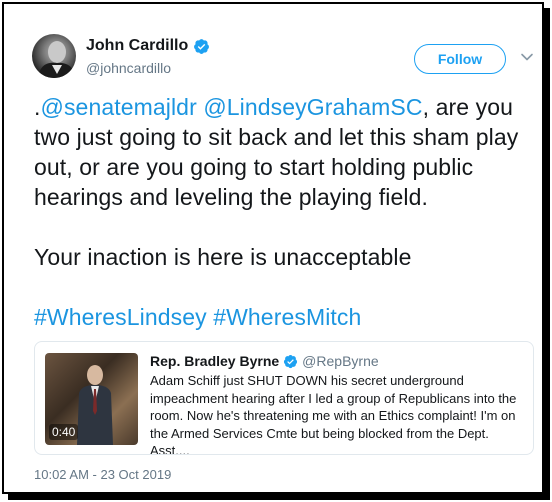 This screenshot has width=552, height=502. What do you see at coordinates (202, 46) in the screenshot?
I see `verified-badge-icon` at bounding box center [202, 46].